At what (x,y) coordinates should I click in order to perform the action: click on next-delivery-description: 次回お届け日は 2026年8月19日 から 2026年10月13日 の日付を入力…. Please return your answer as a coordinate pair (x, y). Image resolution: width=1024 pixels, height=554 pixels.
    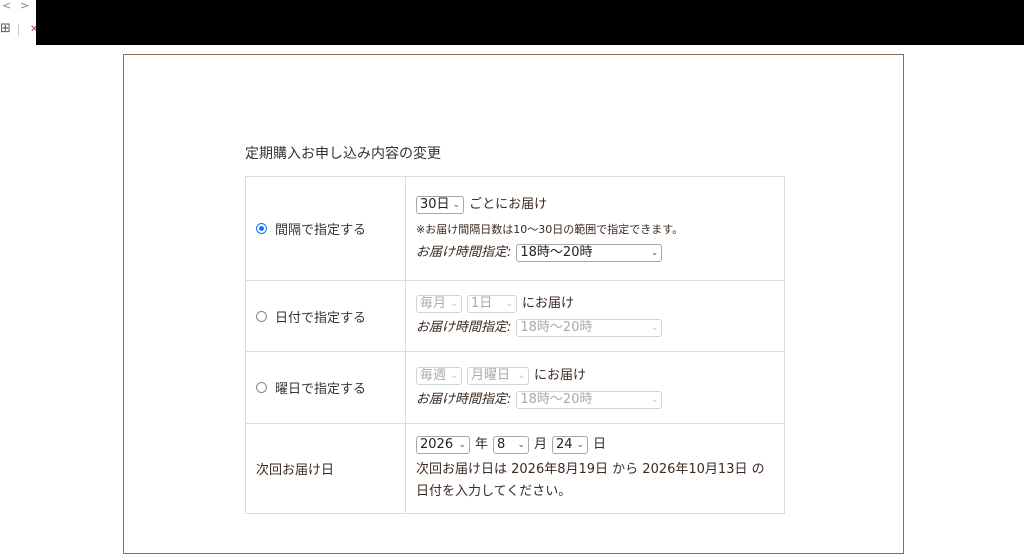
    Looking at the image, I should click on (590, 480).